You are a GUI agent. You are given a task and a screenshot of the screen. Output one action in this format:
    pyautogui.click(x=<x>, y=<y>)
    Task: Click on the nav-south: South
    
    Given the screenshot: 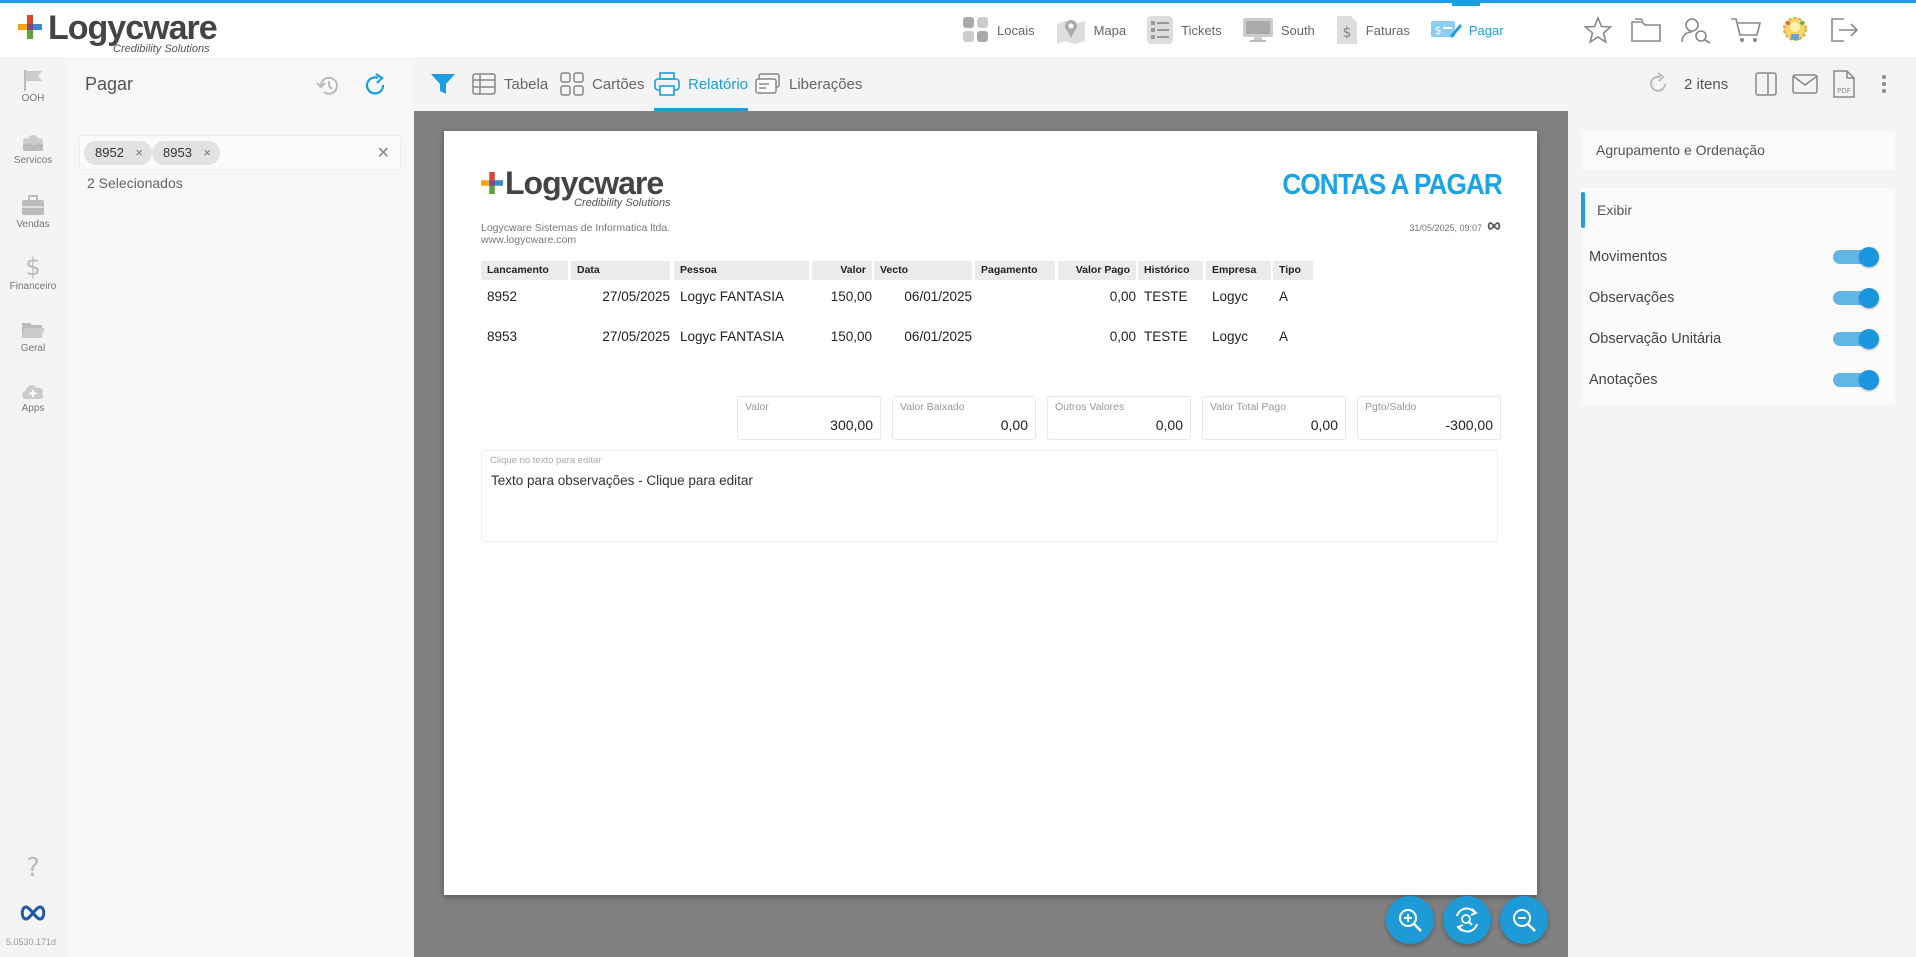 What is the action you would take?
    pyautogui.click(x=1278, y=30)
    